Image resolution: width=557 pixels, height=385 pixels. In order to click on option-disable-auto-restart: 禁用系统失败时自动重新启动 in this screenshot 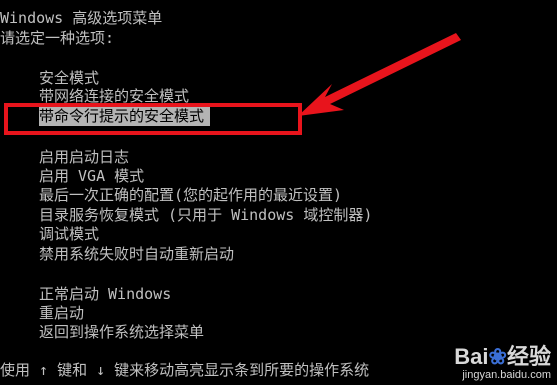, I will do `click(136, 254)`.